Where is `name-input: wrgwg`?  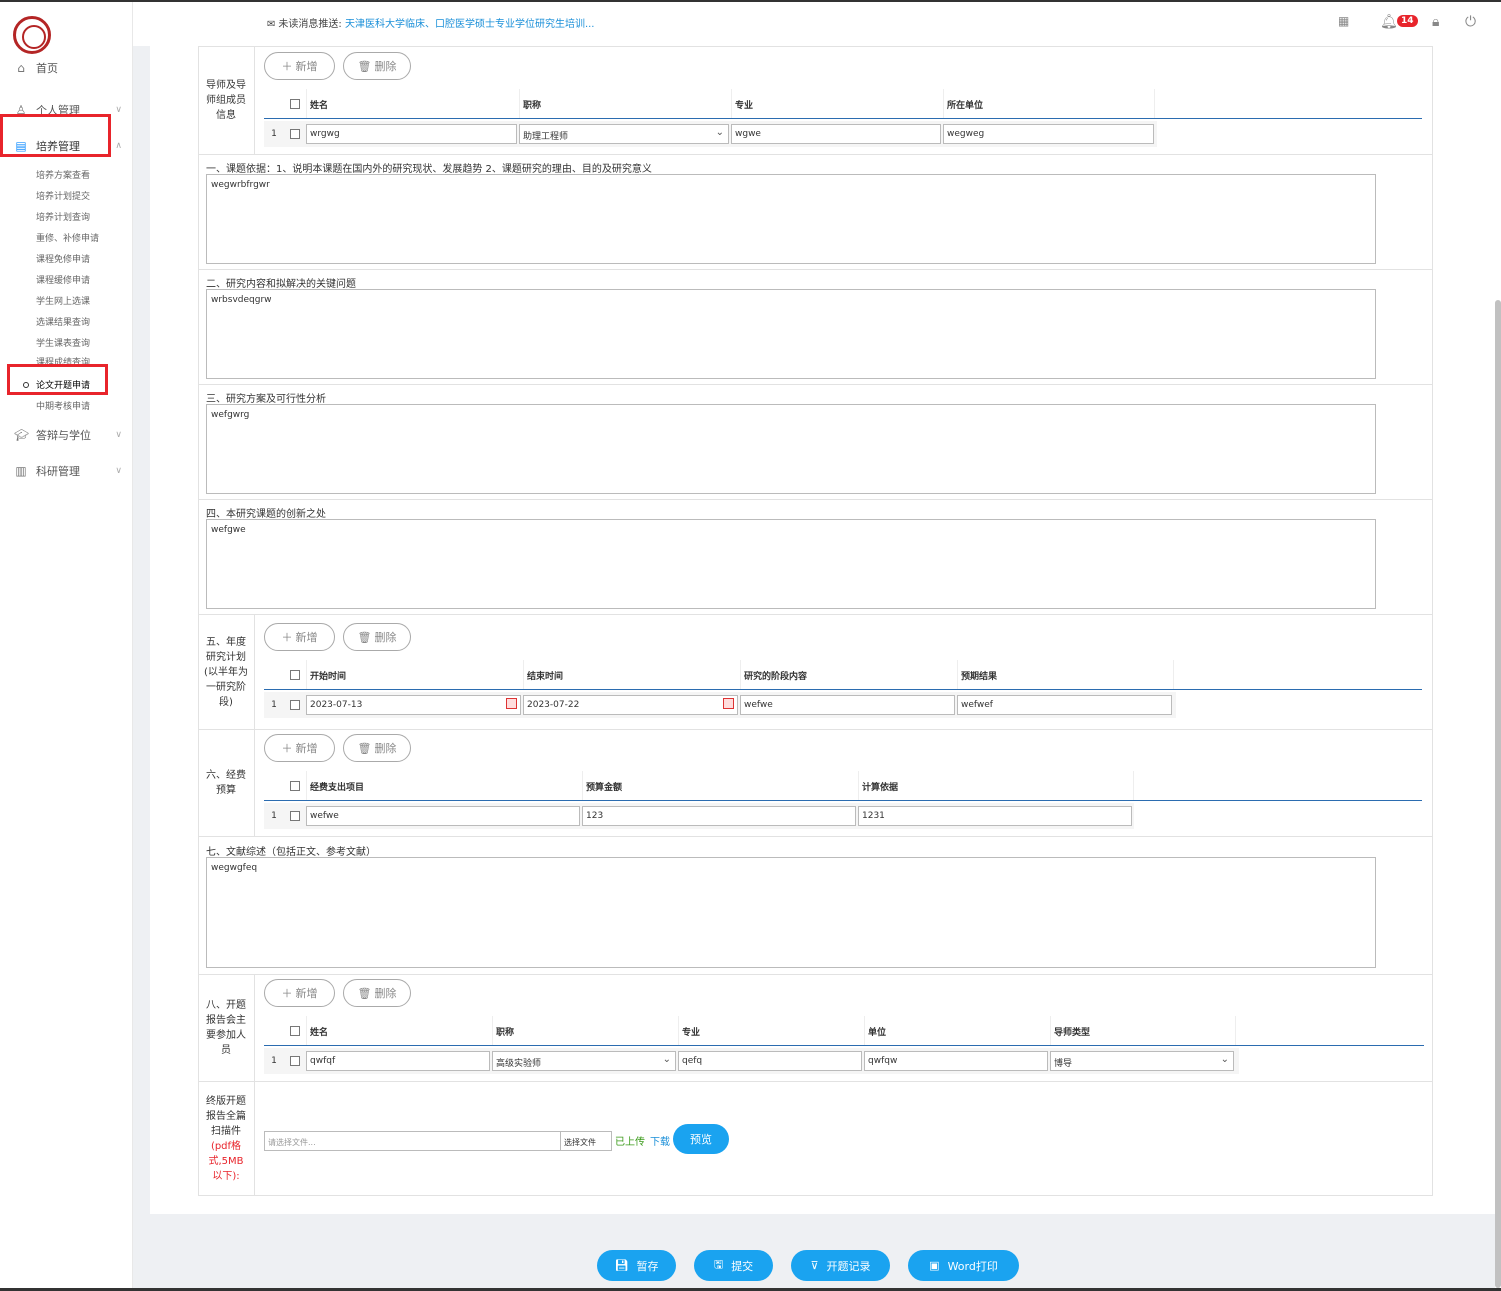
name-input: wrgwg is located at coordinates (411, 134).